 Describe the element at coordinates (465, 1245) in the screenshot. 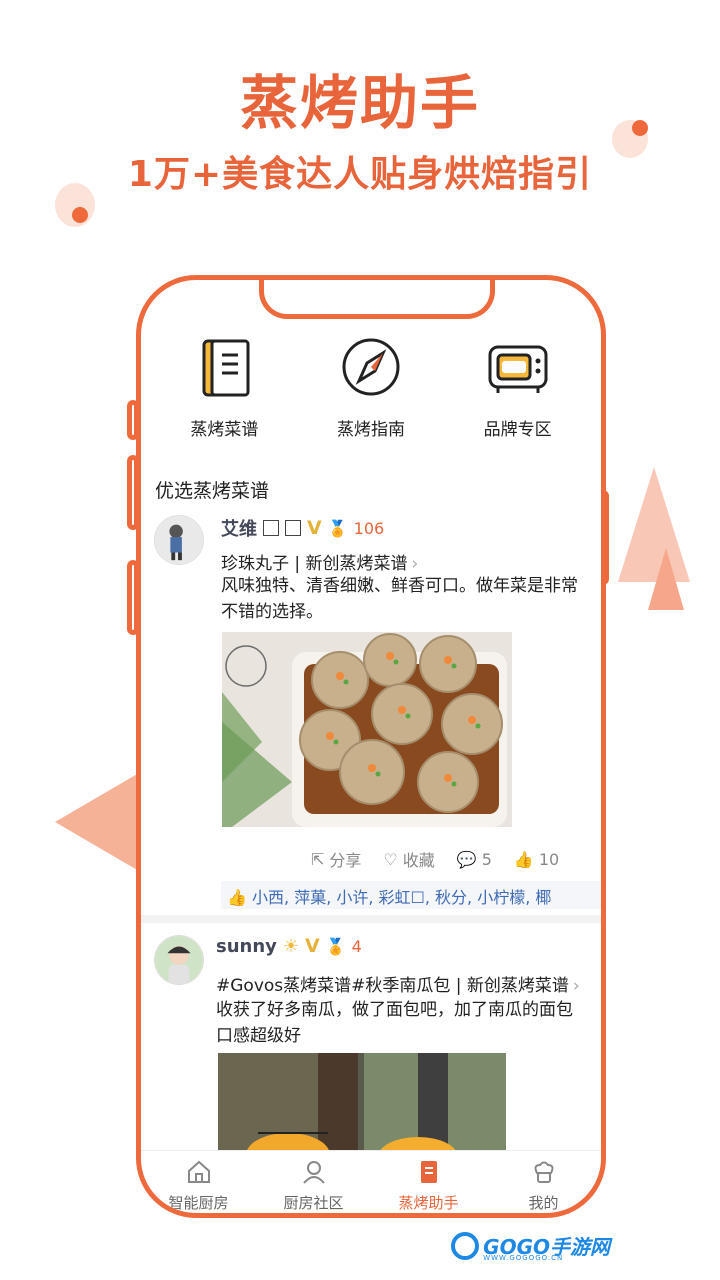

I see `watermark-logo-icon` at that location.